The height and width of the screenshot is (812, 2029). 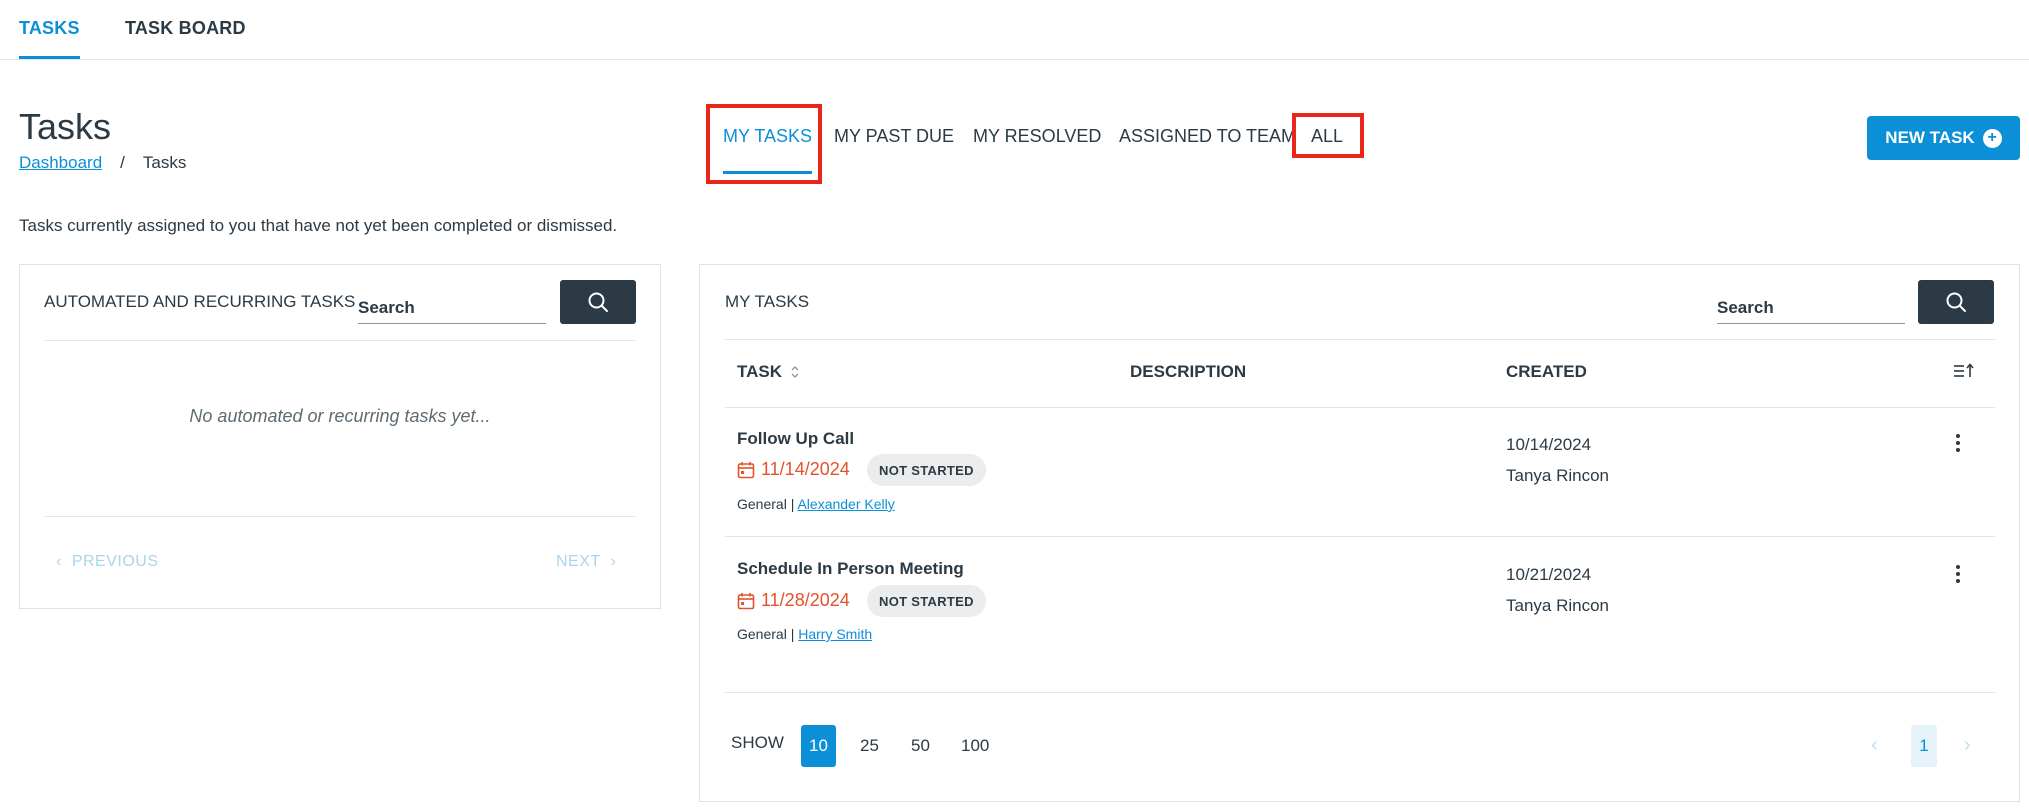 I want to click on task-due-date: 11/28/2024, so click(x=793, y=600).